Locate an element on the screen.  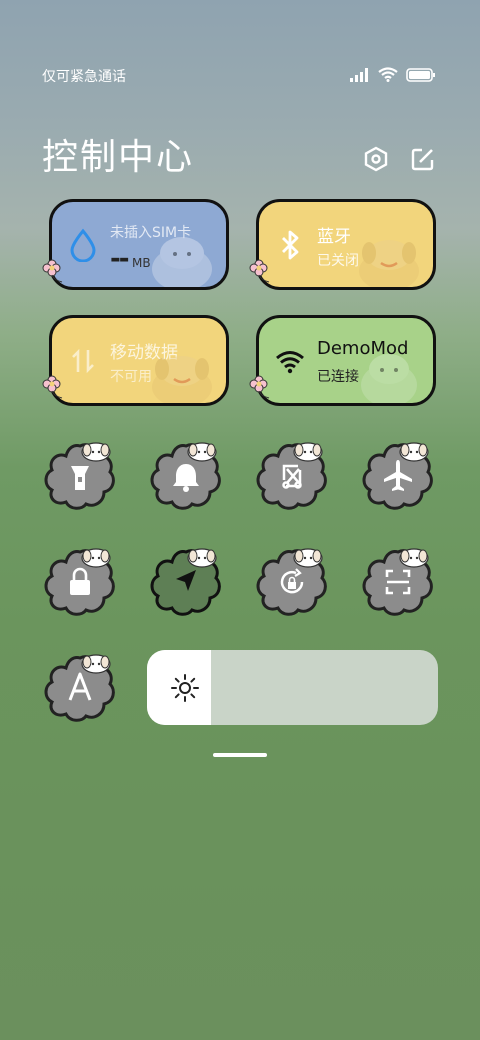
battery-icon is located at coordinates (420, 74).